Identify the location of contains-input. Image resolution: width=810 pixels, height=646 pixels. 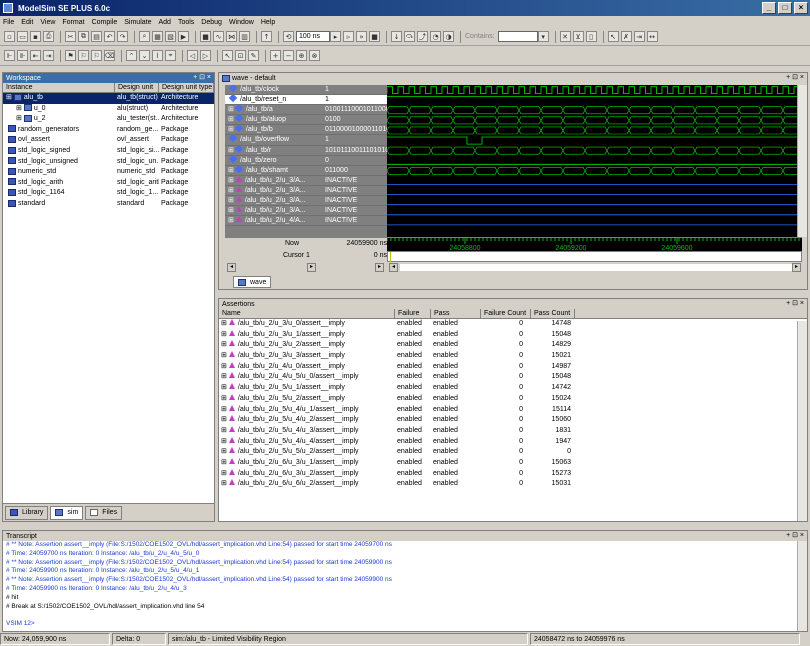
(517, 36).